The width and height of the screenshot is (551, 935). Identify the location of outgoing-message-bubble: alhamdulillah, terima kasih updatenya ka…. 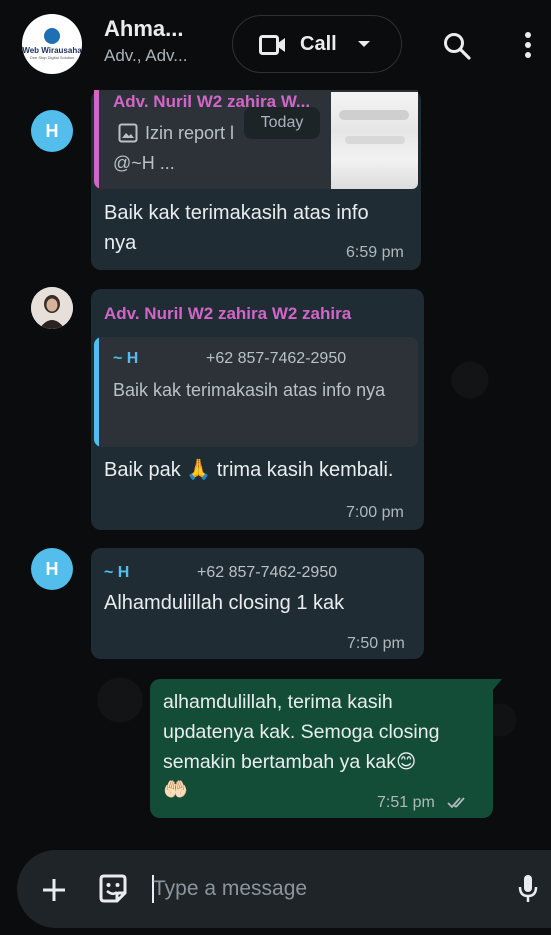
(321, 748).